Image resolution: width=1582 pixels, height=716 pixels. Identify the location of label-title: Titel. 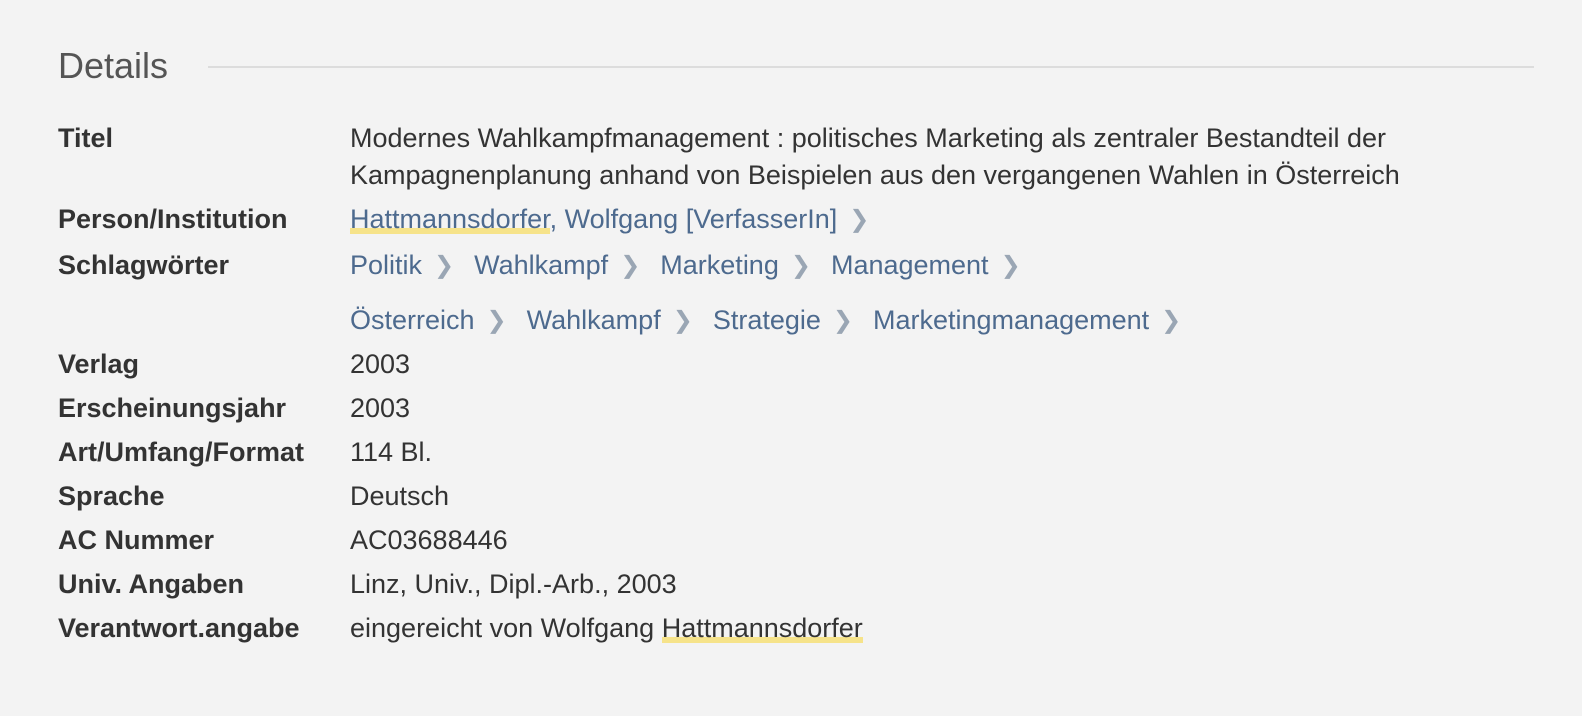
(86, 138).